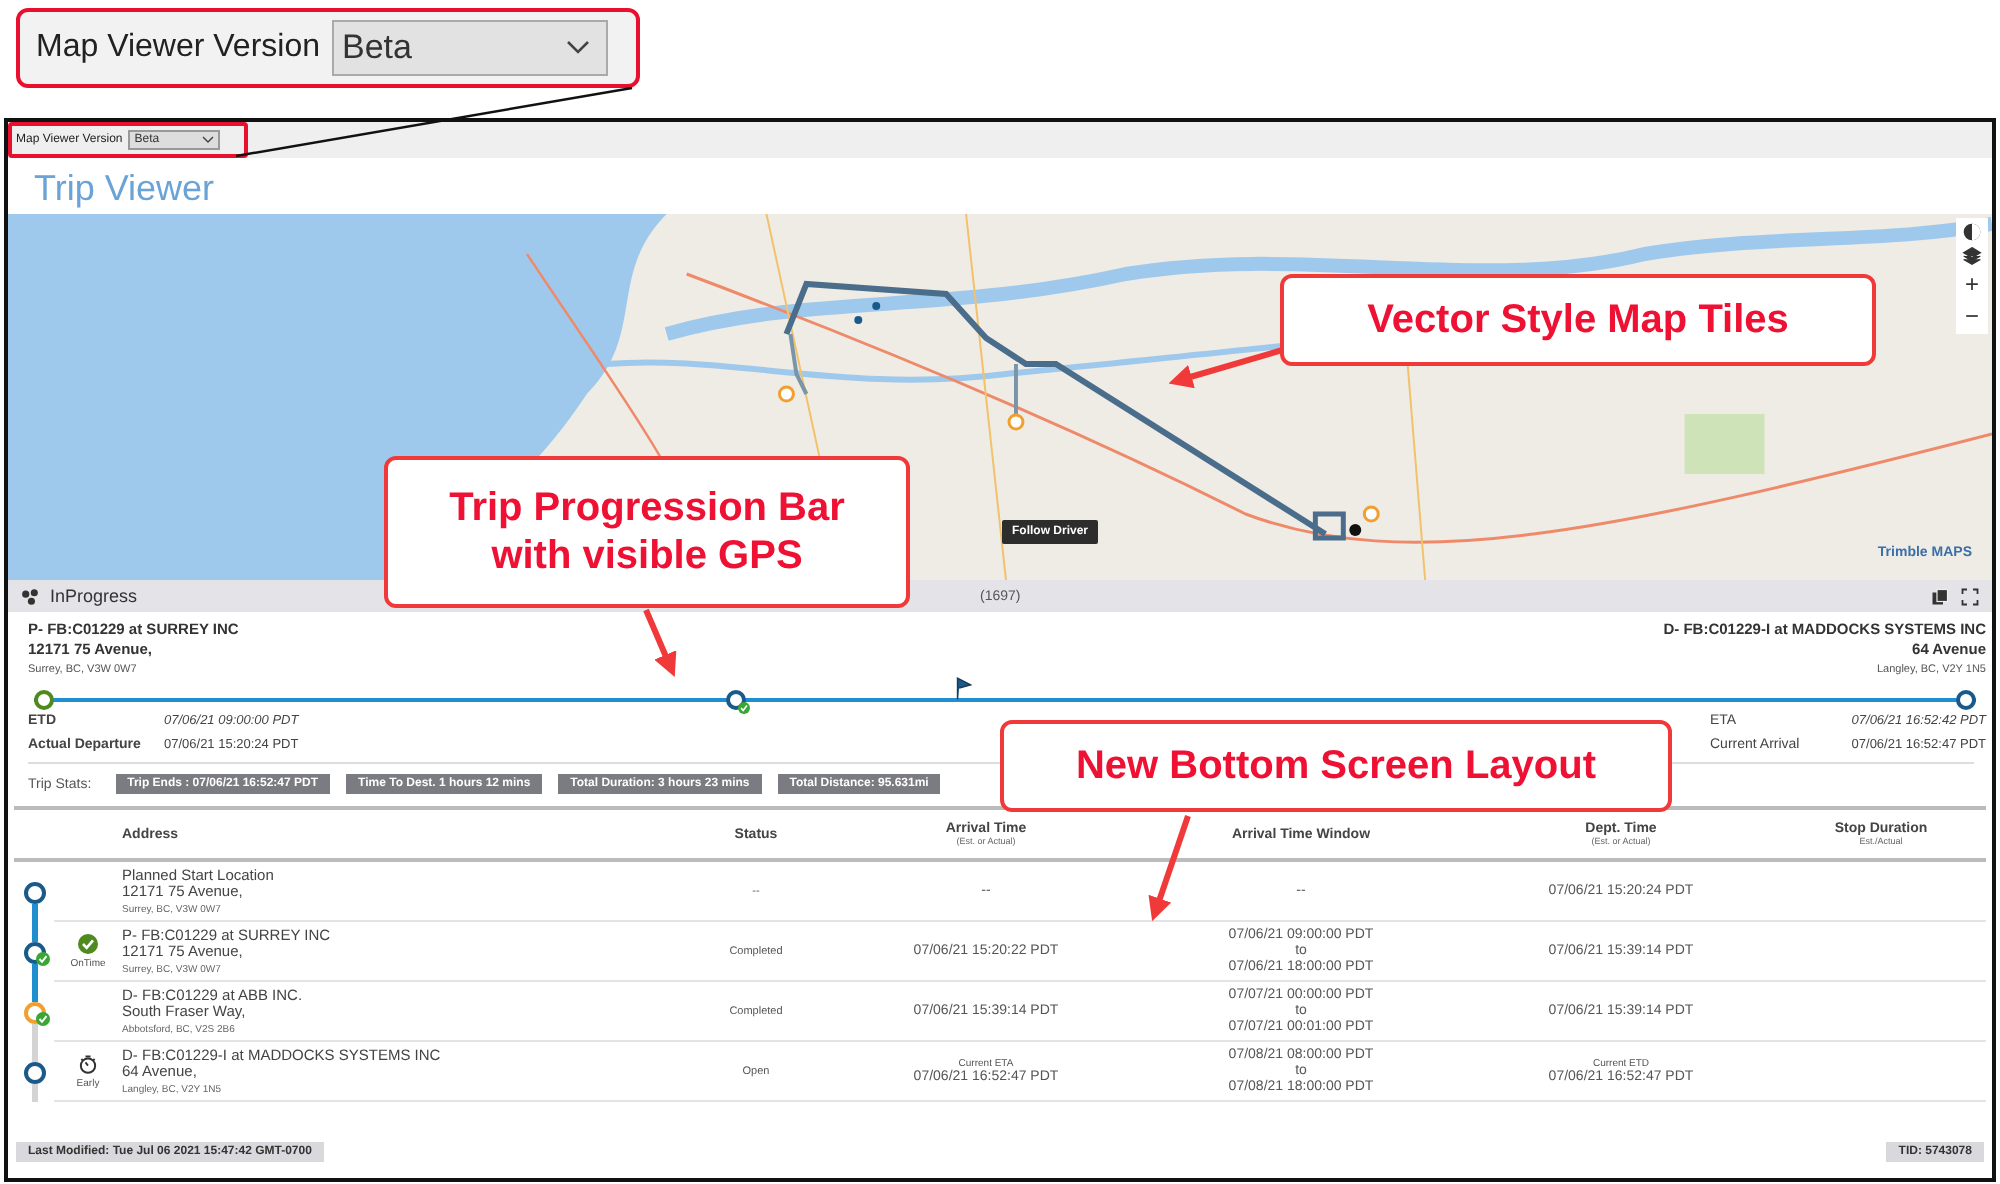  Describe the element at coordinates (1578, 320) in the screenshot. I see `annotation-callout: Vector Style Map Tiles` at that location.